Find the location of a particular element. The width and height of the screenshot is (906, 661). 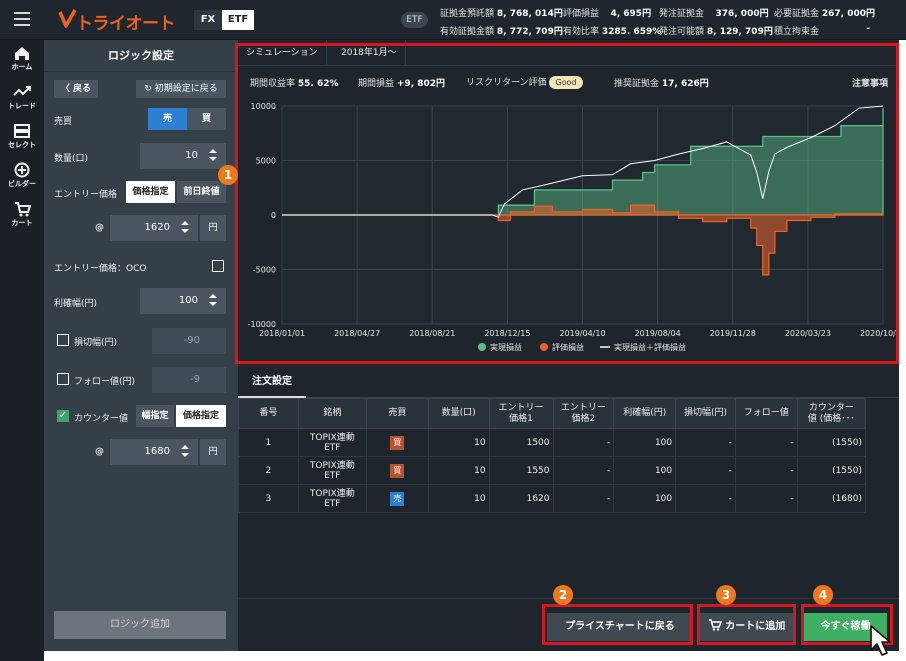

logo: トライオート is located at coordinates (133, 21).